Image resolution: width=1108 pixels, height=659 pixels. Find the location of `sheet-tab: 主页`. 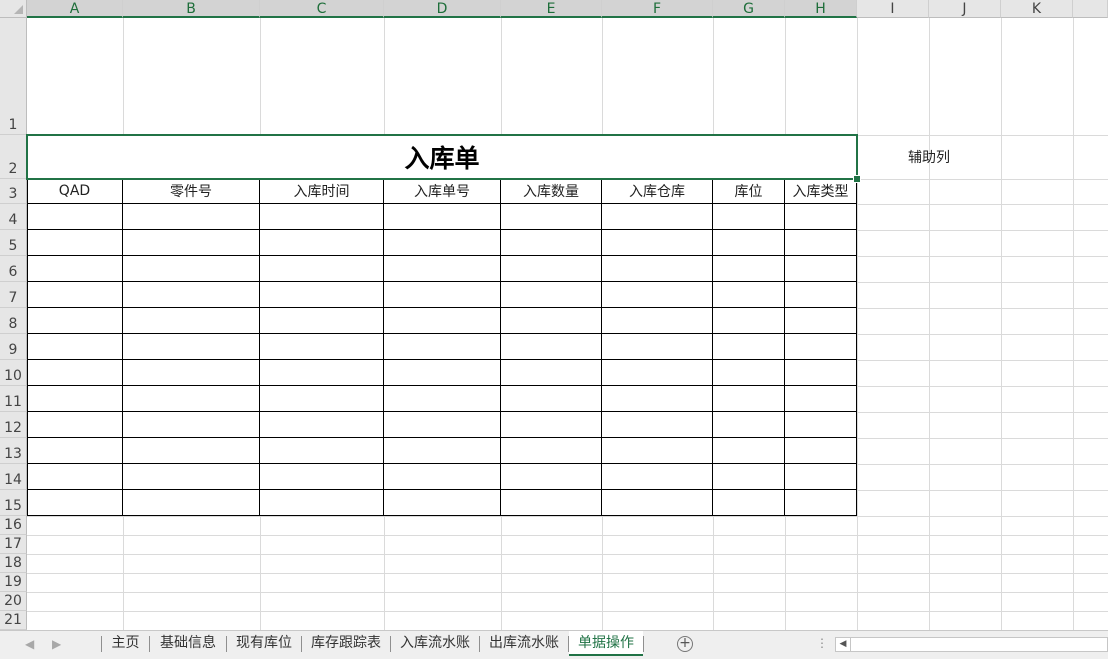

sheet-tab: 主页 is located at coordinates (125, 643).